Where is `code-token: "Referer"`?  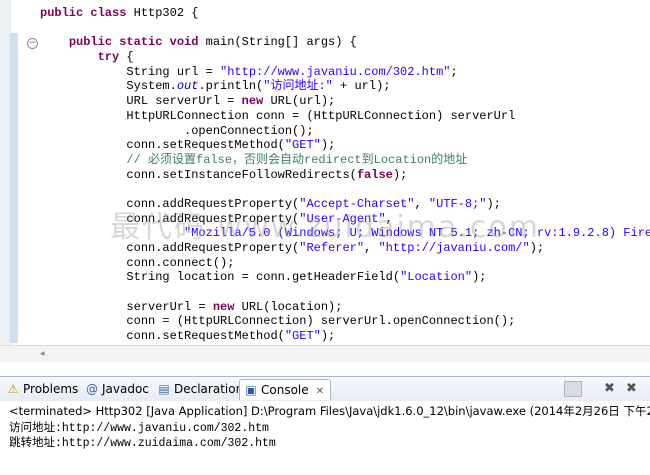 code-token: "Referer" is located at coordinates (332, 248).